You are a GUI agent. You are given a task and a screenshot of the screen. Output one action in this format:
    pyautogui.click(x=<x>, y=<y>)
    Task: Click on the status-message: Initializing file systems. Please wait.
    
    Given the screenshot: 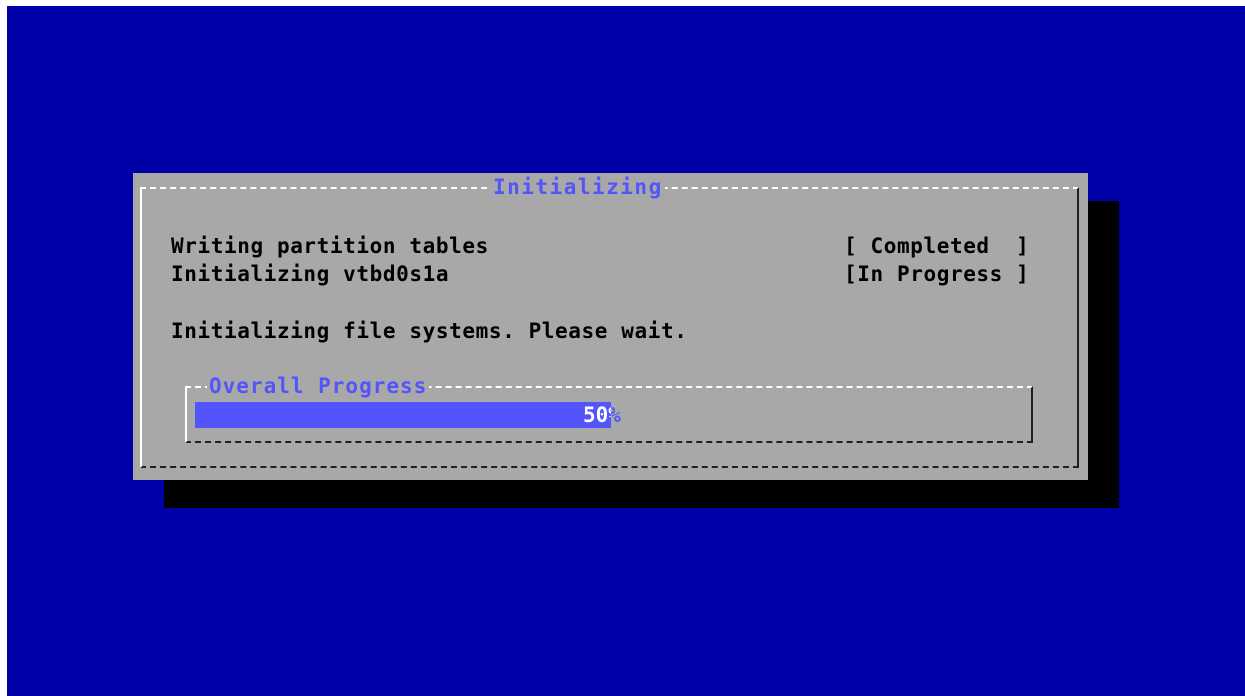 What is the action you would take?
    pyautogui.click(x=429, y=331)
    